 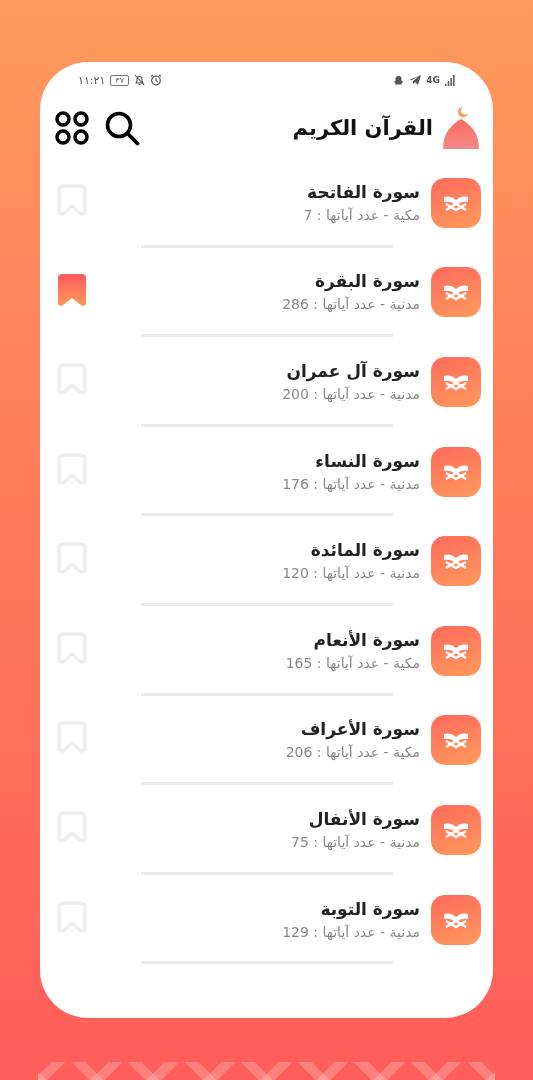 I want to click on surah-info: مدنية - عدد آياتها : 129, so click(x=351, y=932).